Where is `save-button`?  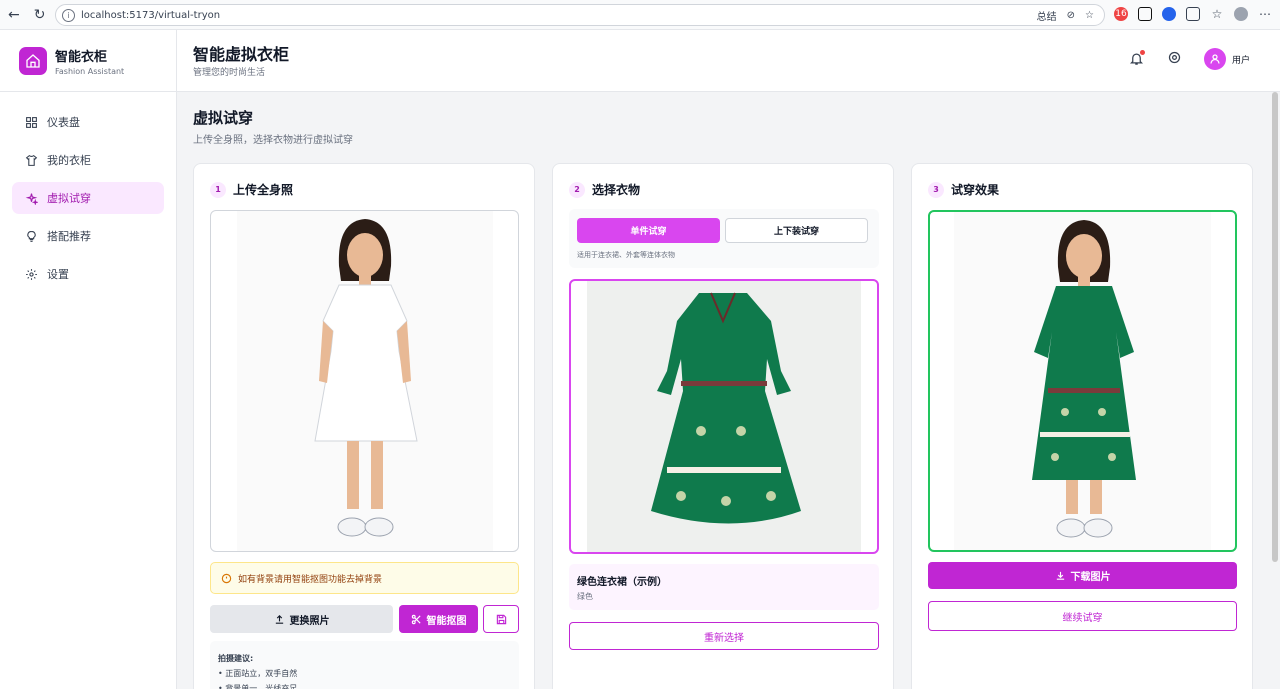
save-button is located at coordinates (501, 619).